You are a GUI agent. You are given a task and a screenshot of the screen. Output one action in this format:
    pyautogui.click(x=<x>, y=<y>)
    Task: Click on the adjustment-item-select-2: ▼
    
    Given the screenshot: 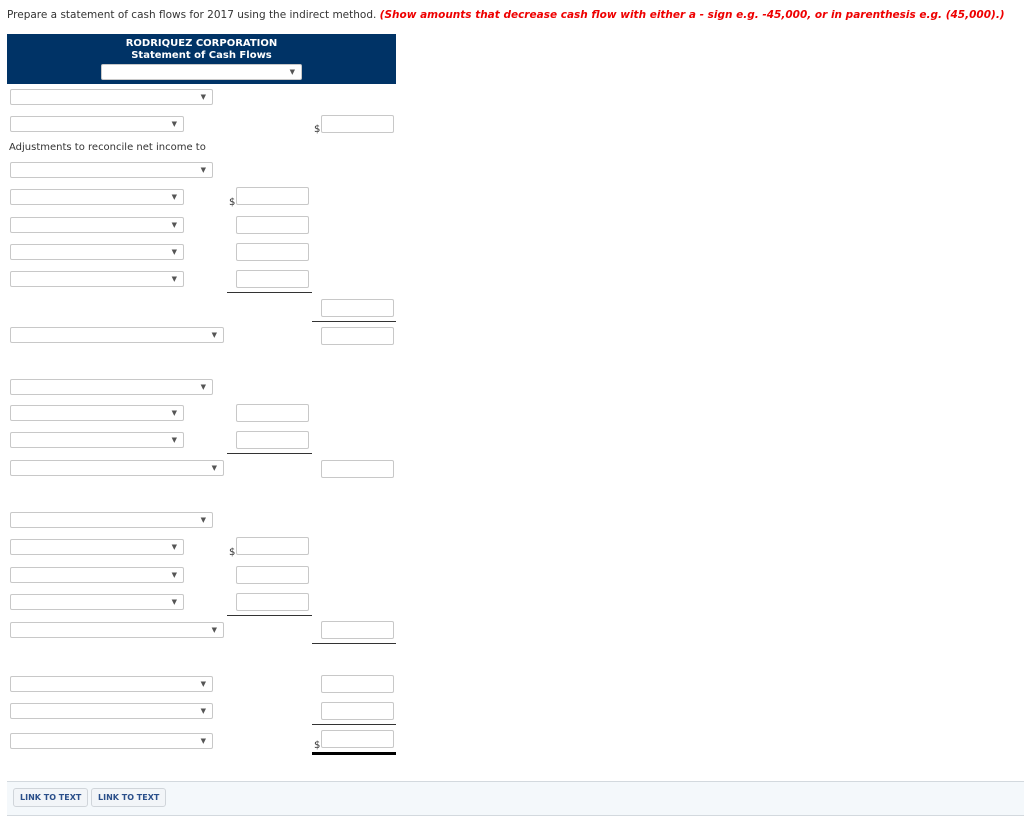 What is the action you would take?
    pyautogui.click(x=97, y=225)
    